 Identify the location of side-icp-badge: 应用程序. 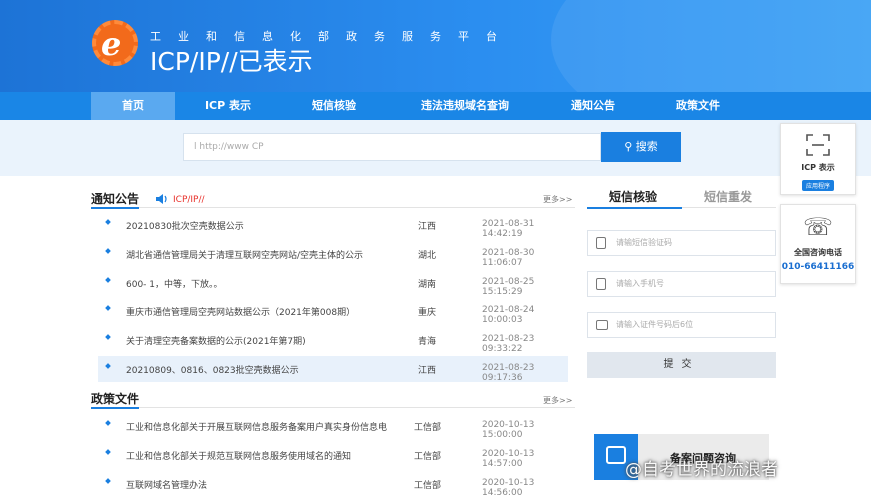
(817, 185).